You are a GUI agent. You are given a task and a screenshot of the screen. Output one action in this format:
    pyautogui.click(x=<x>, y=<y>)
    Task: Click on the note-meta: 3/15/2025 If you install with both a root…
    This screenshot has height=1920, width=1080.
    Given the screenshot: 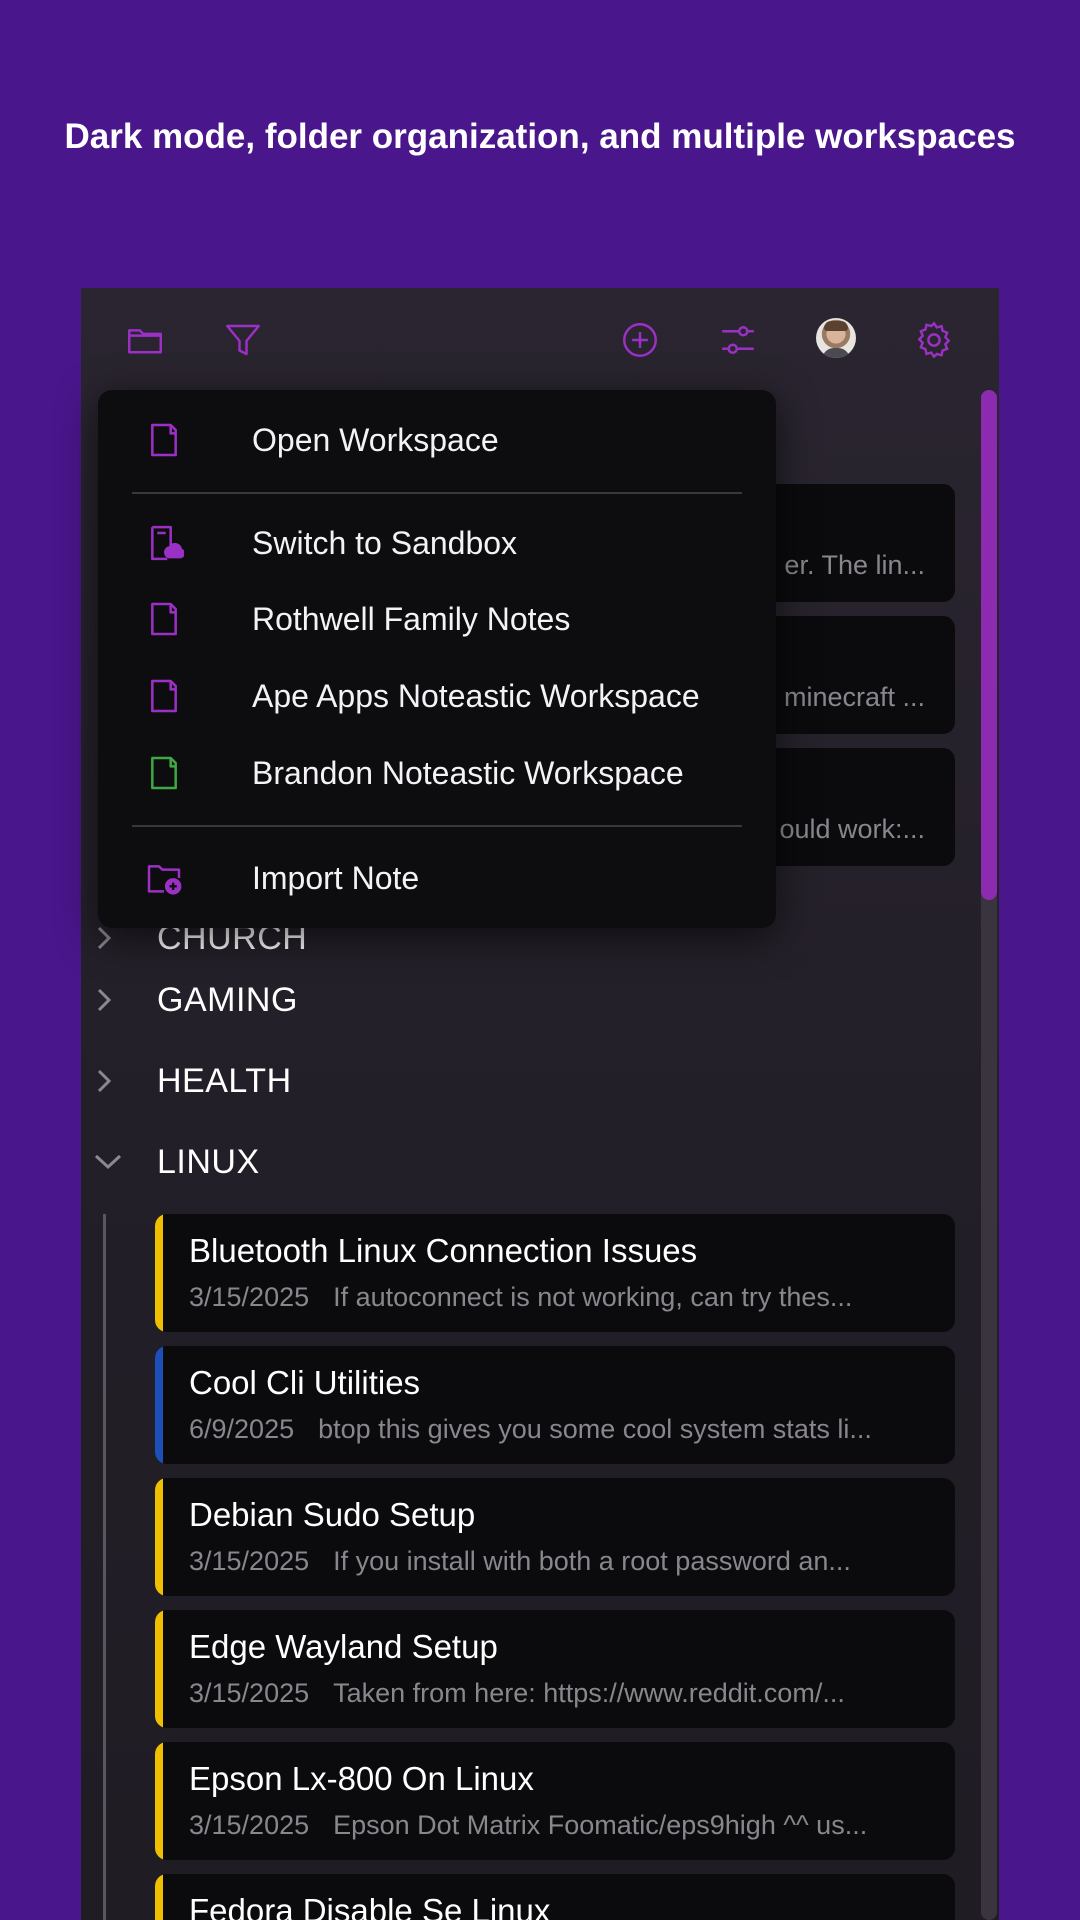 What is the action you would take?
    pyautogui.click(x=559, y=1561)
    